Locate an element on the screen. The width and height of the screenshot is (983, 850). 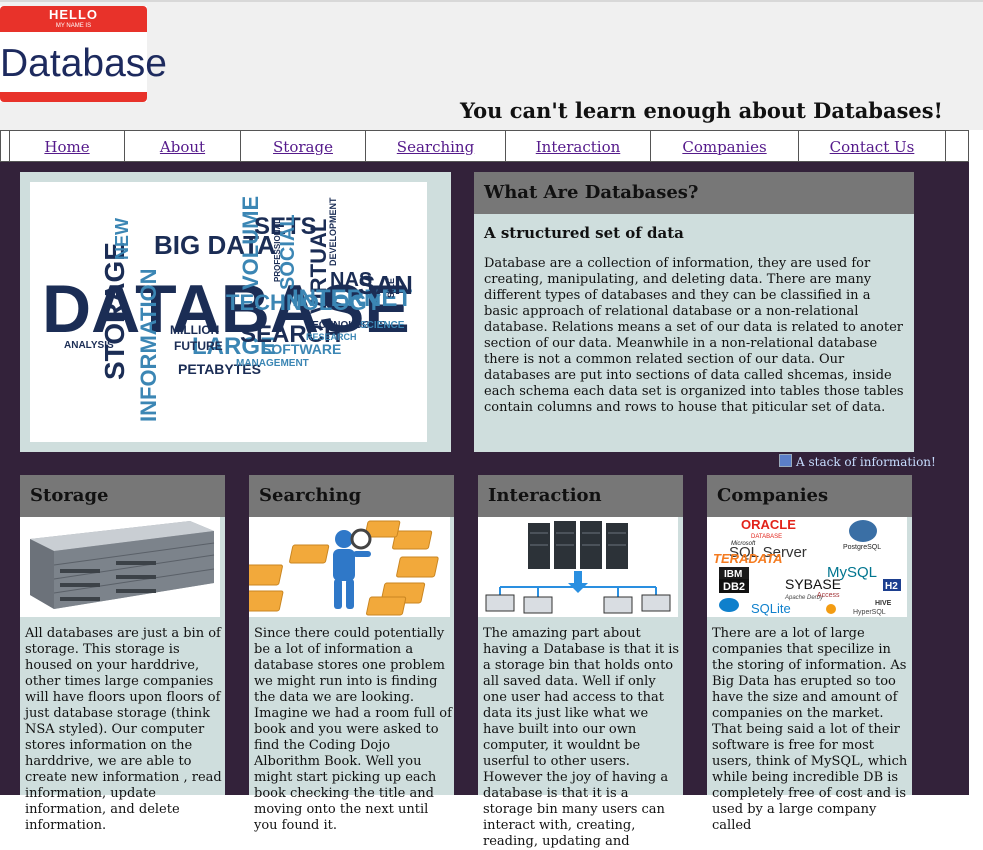
nav-link-about: About is located at coordinates (182, 147).